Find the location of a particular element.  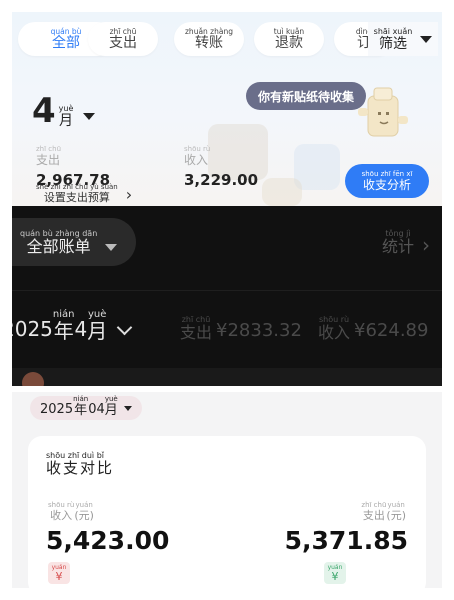

yen-income-icon: yuán ¥ is located at coordinates (59, 573).